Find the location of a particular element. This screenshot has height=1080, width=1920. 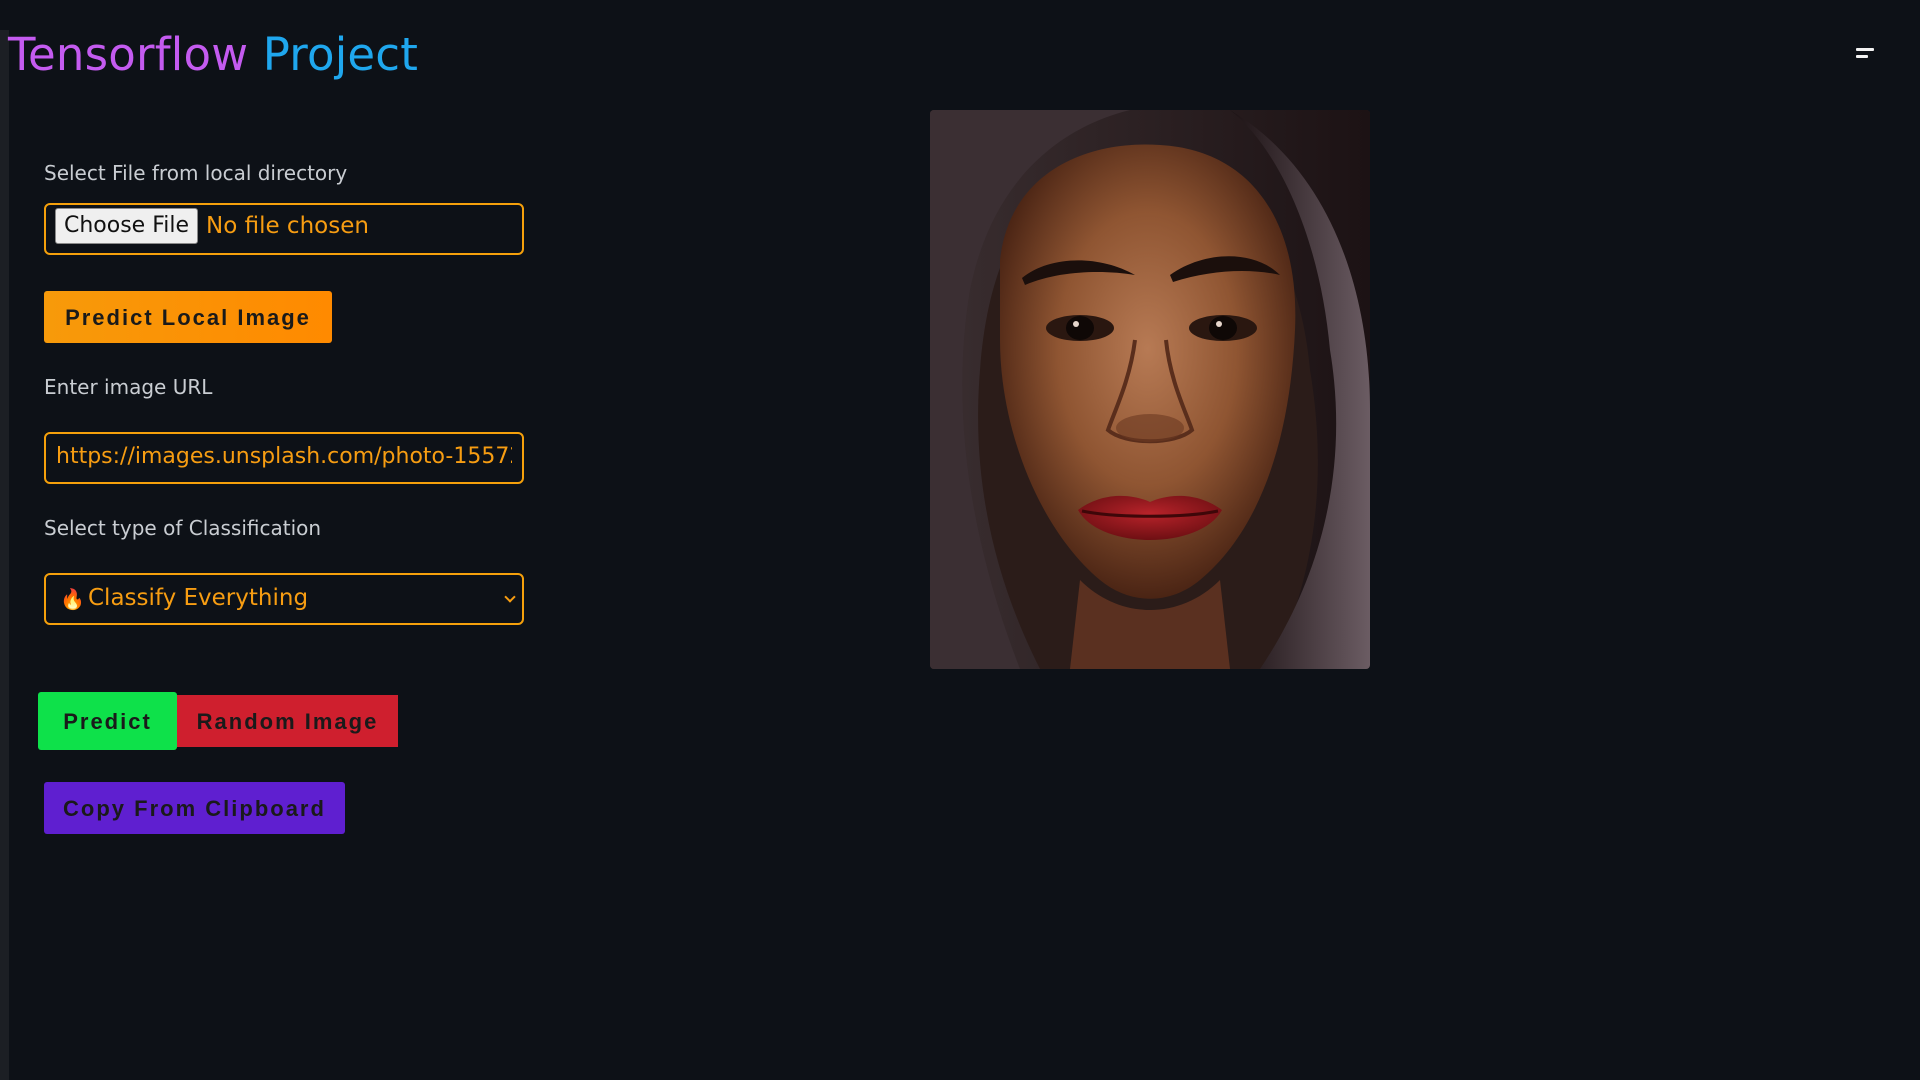

file-input: Choose File No file chosen is located at coordinates (284, 229).